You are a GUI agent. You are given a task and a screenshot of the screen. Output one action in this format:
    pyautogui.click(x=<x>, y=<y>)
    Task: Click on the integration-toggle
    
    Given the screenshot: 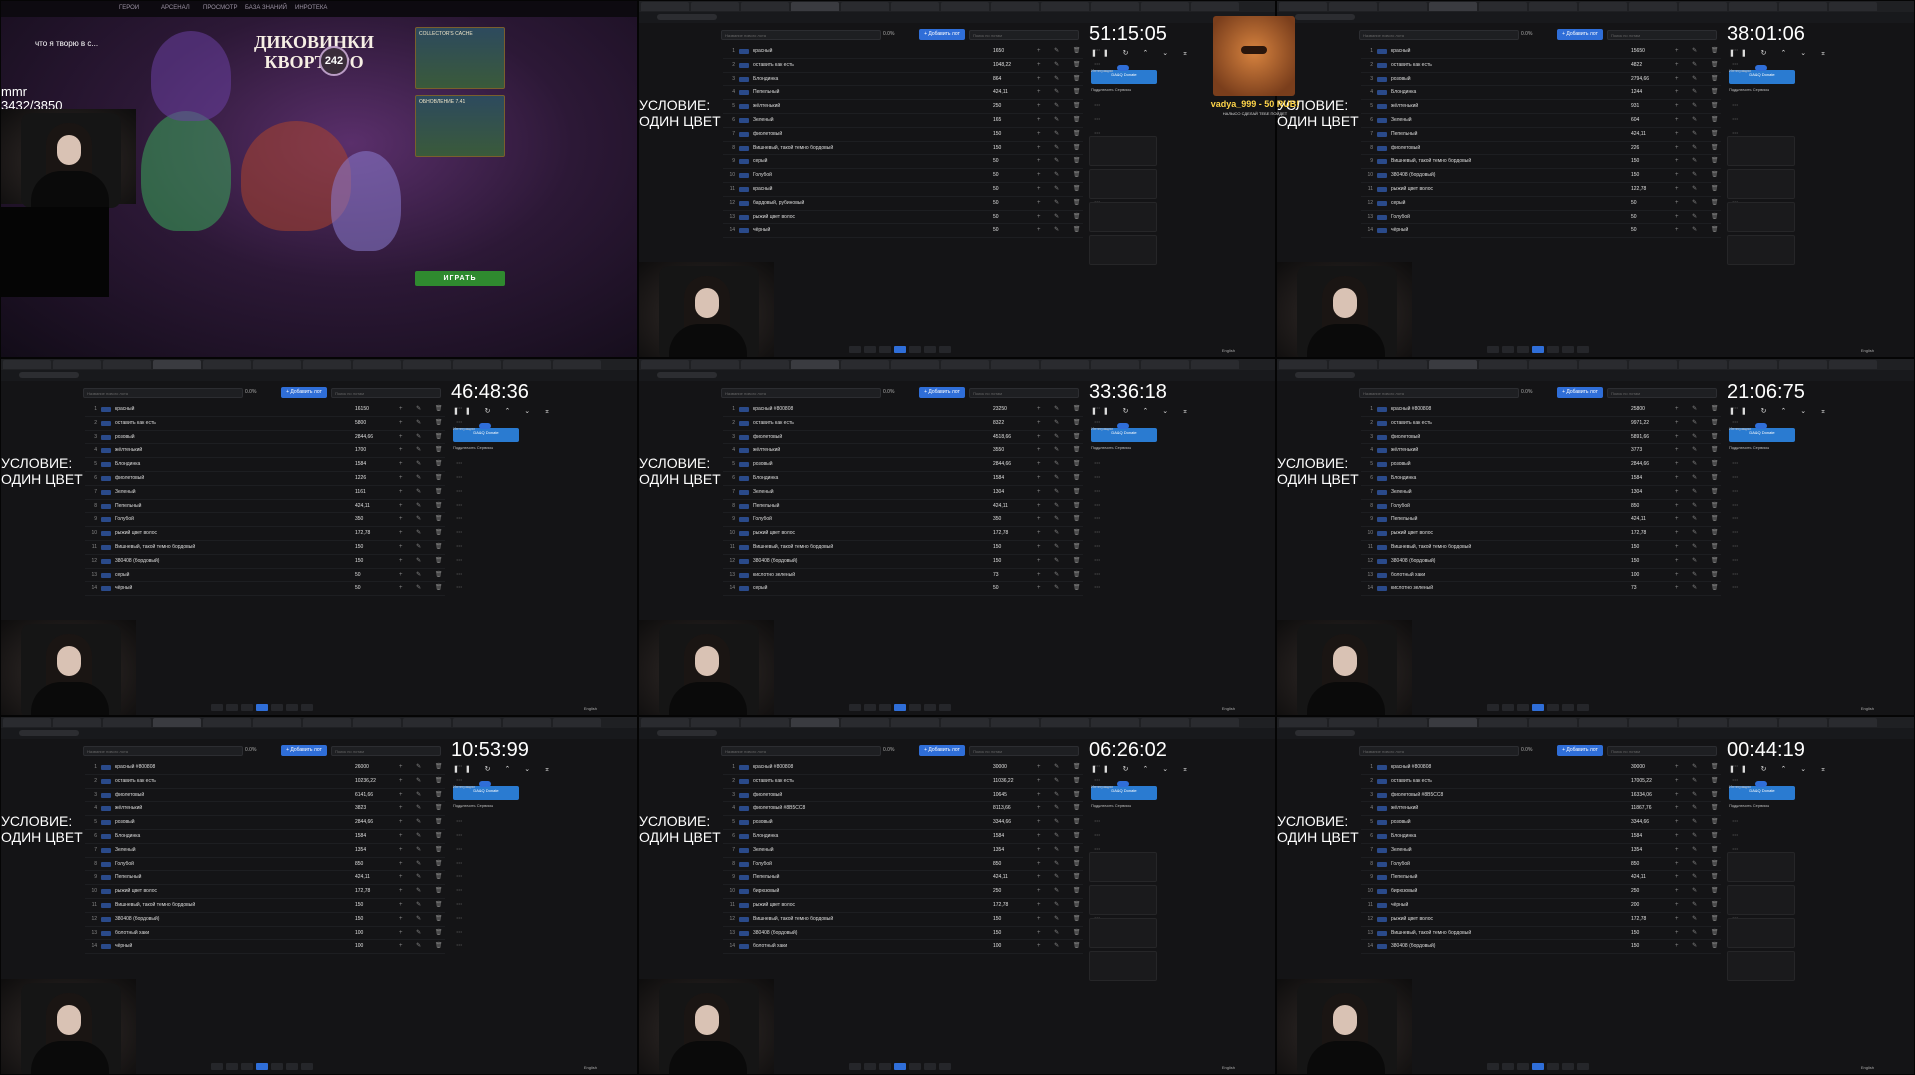 What is the action you would take?
    pyautogui.click(x=1760, y=425)
    